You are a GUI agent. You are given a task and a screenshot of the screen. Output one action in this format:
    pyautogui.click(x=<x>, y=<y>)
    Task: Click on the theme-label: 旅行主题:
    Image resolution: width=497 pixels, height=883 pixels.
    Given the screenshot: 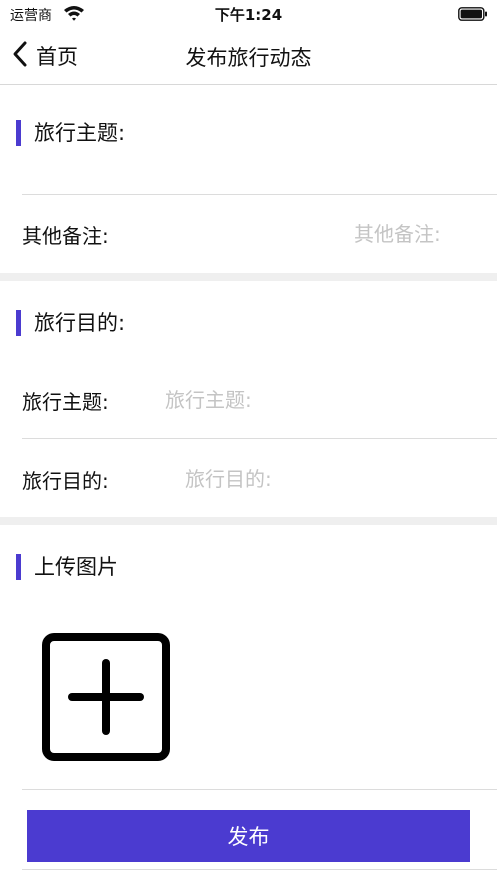 What is the action you would take?
    pyautogui.click(x=65, y=402)
    